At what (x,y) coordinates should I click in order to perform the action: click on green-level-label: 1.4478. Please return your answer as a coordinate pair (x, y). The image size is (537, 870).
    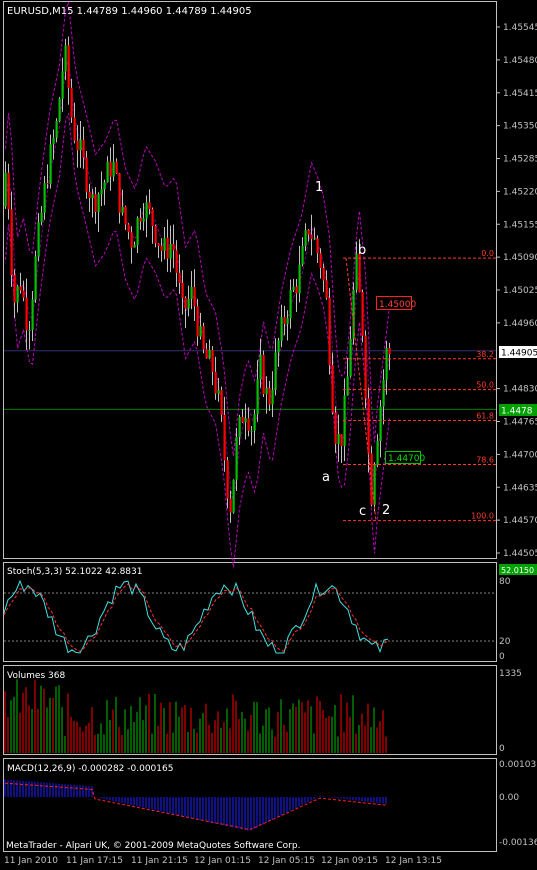
    Looking at the image, I should click on (518, 410).